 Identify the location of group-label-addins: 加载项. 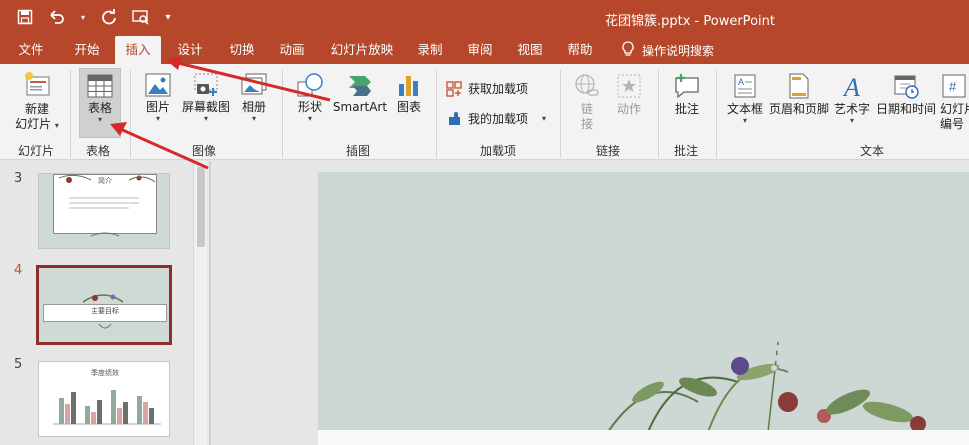
(498, 151).